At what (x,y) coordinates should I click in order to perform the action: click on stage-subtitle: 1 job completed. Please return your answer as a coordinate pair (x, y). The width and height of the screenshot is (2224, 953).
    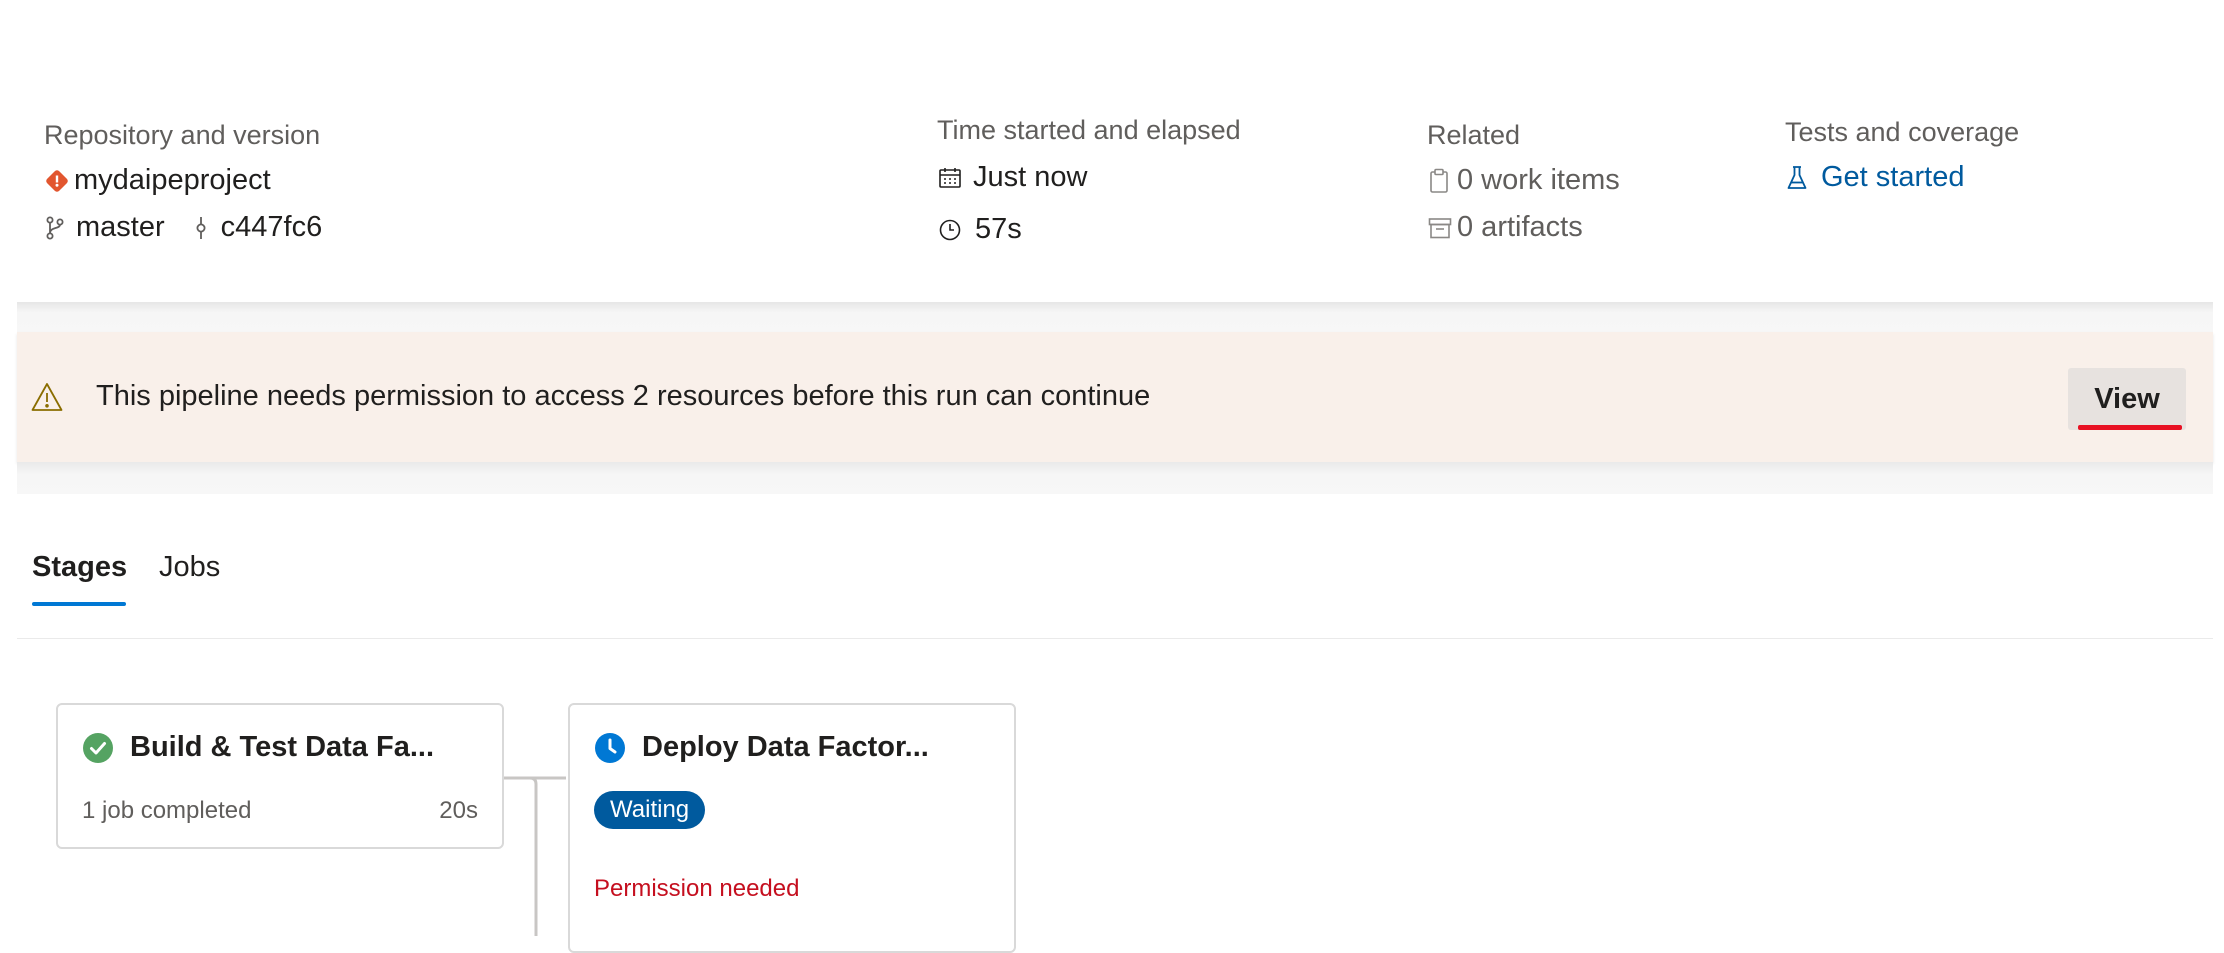
    Looking at the image, I should click on (167, 810).